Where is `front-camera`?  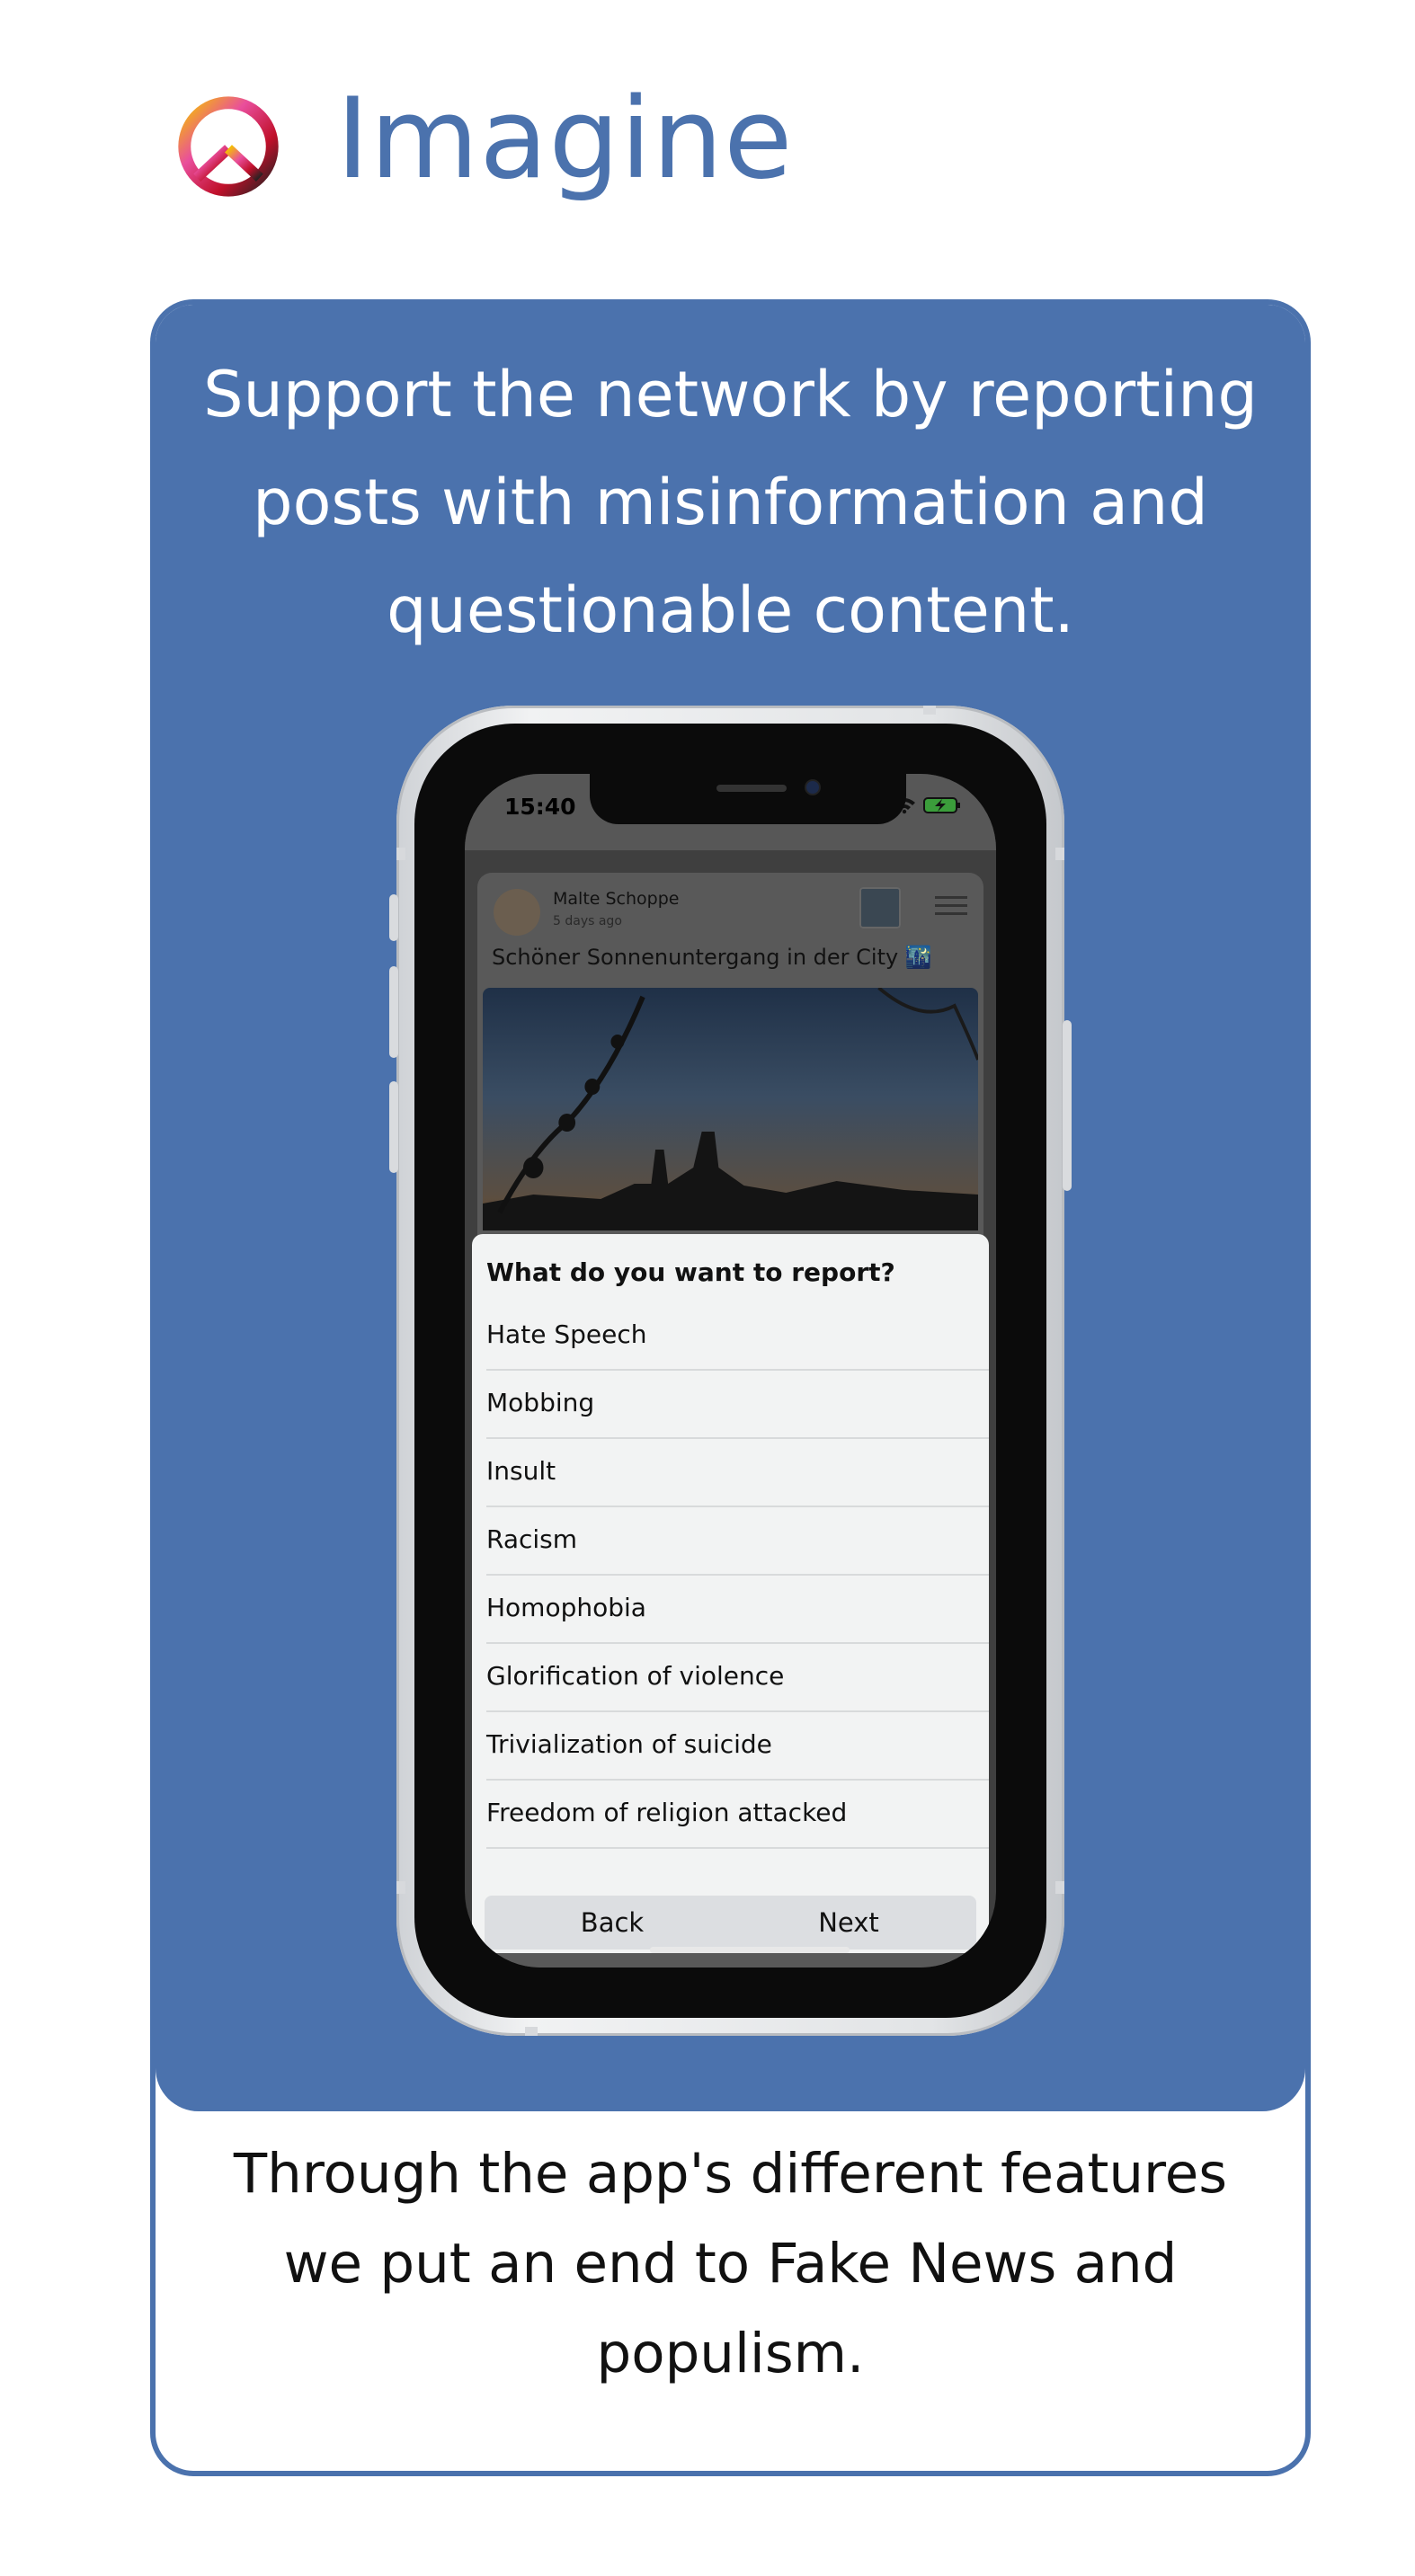 front-camera is located at coordinates (812, 787).